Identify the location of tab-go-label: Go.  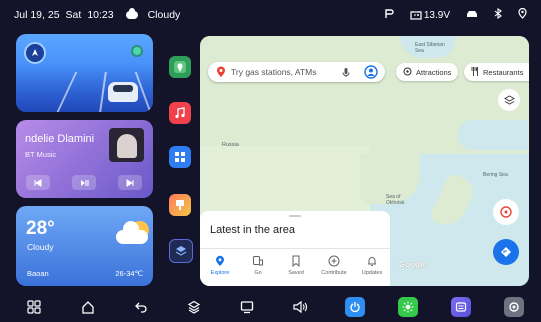
(258, 273).